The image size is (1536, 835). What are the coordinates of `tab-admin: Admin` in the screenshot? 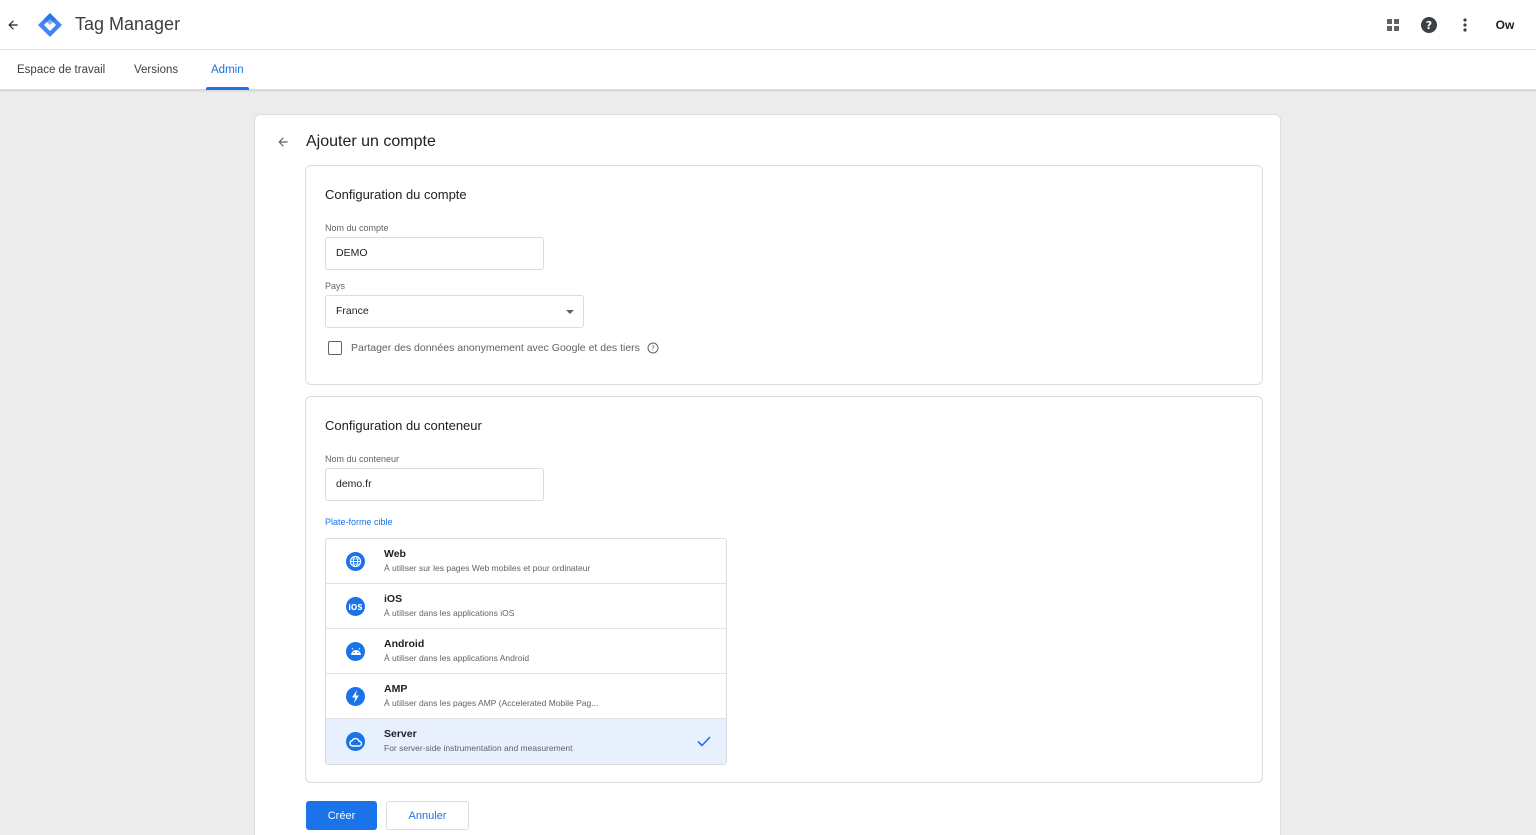 It's located at (227, 70).